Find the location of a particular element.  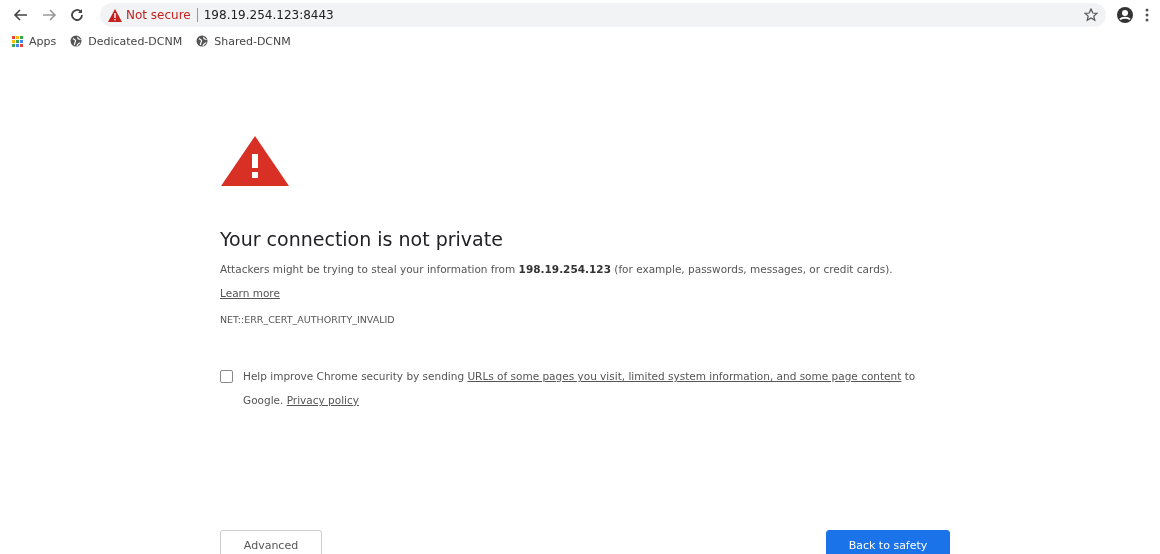

bookmark: Dedicated-DCNM is located at coordinates (126, 41).